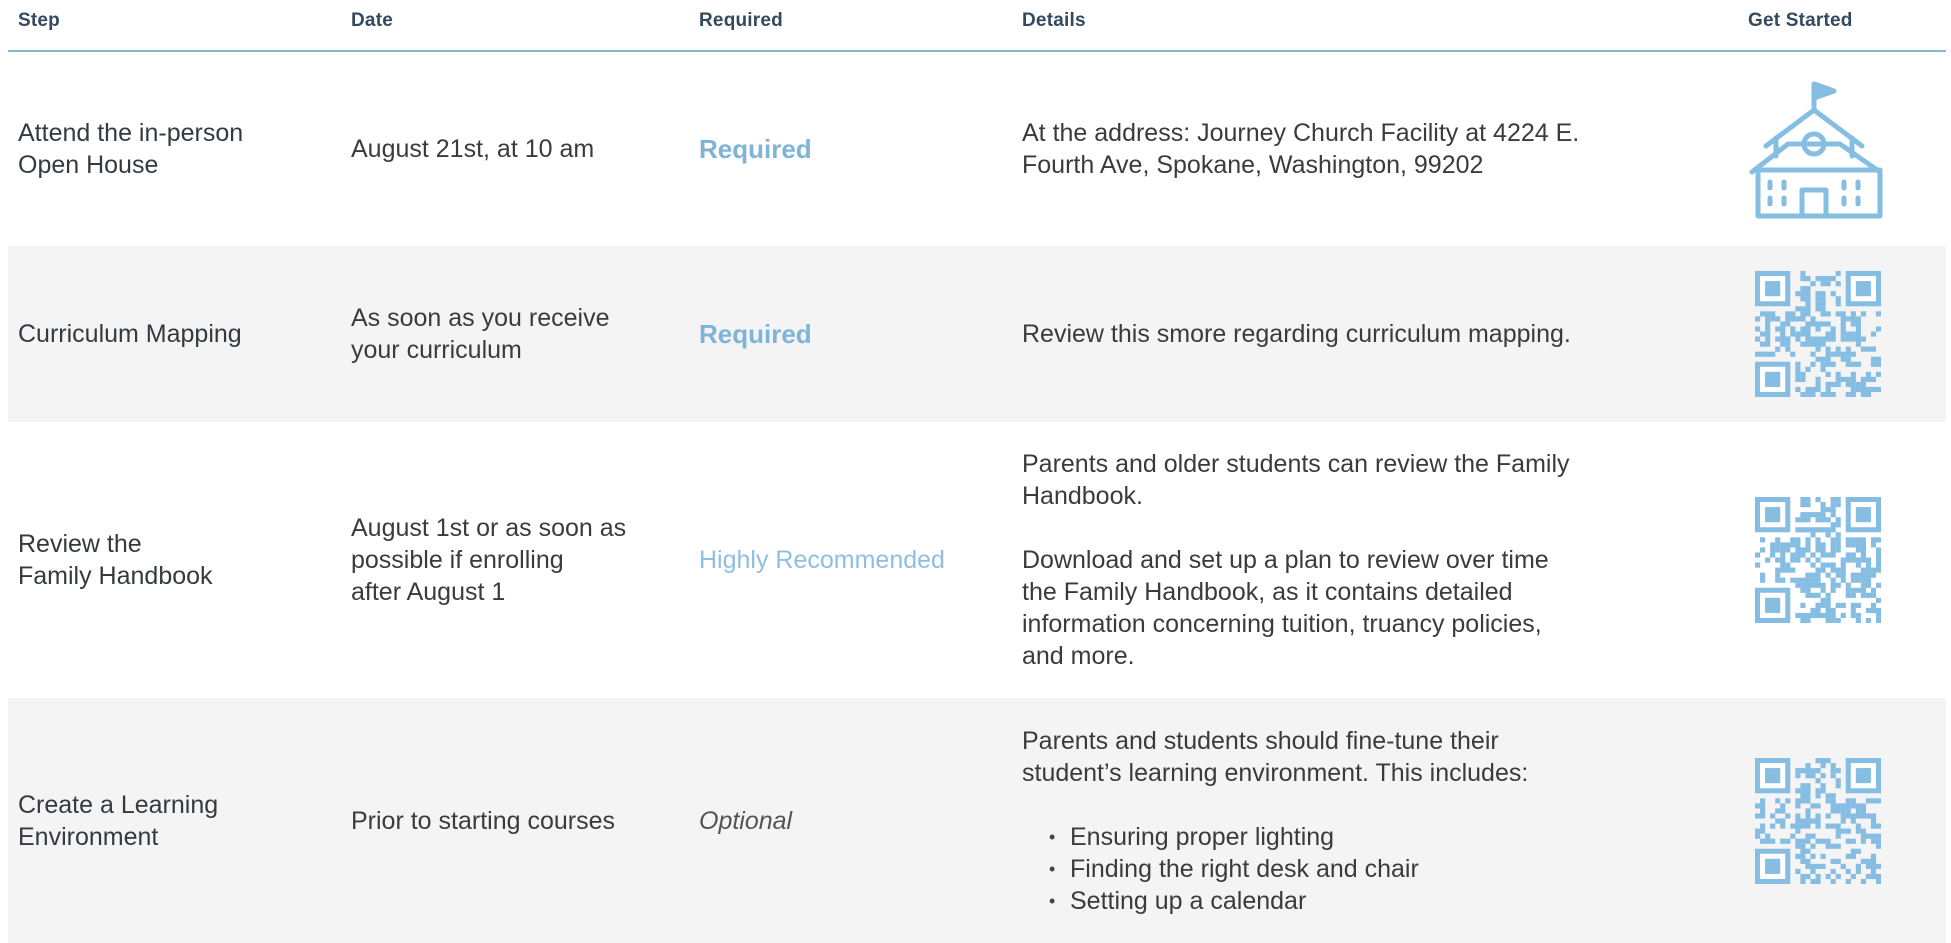 The image size is (1951, 943). Describe the element at coordinates (746, 820) in the screenshot. I see `required-label: Optional` at that location.